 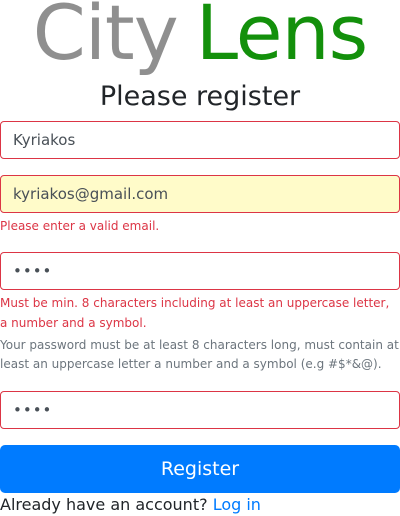 What do you see at coordinates (200, 140) in the screenshot?
I see `username-field: Kyriakos` at bounding box center [200, 140].